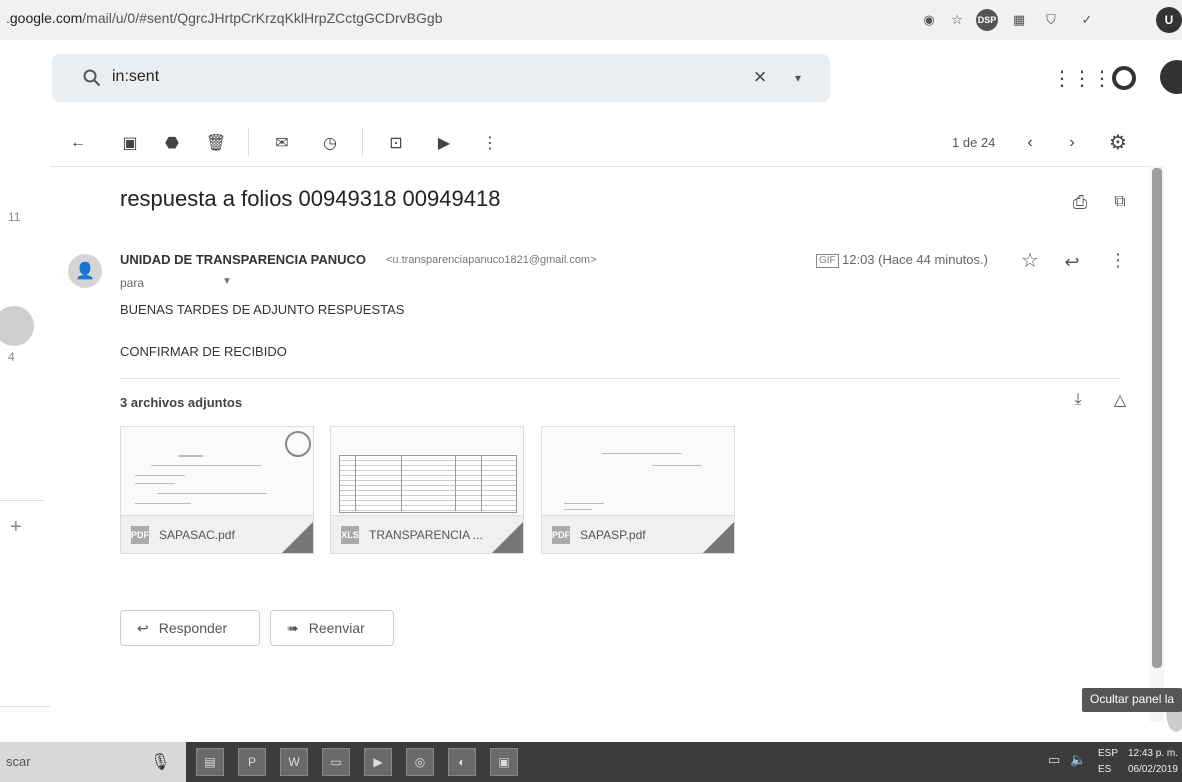  I want to click on taskbar-search-text: scar, so click(18, 761).